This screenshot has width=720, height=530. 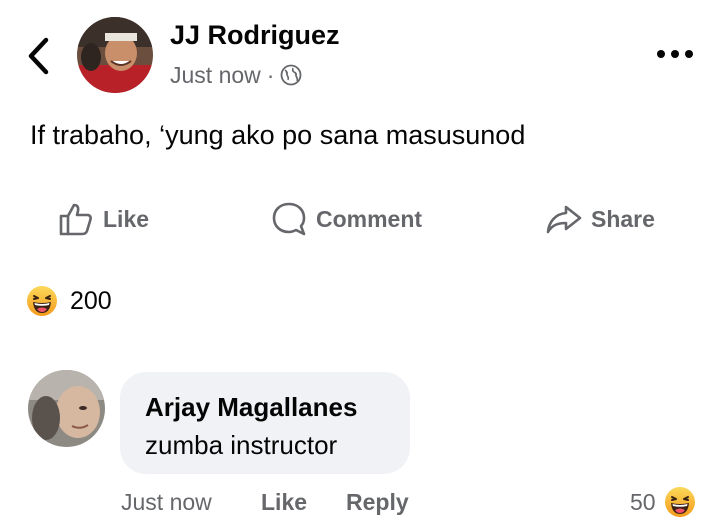 What do you see at coordinates (215, 75) in the screenshot?
I see `post-timestamp: Just now` at bounding box center [215, 75].